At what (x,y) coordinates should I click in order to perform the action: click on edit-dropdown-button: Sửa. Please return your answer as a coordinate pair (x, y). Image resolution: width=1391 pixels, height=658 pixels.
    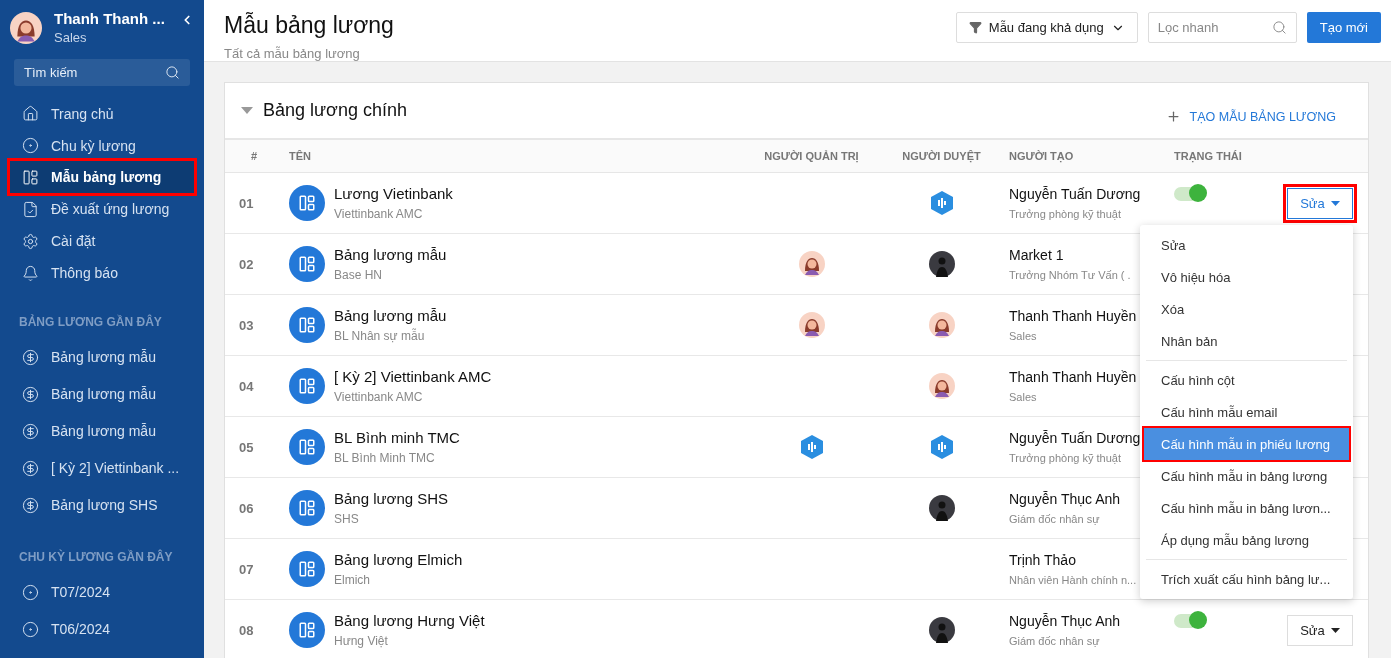
    Looking at the image, I should click on (1320, 630).